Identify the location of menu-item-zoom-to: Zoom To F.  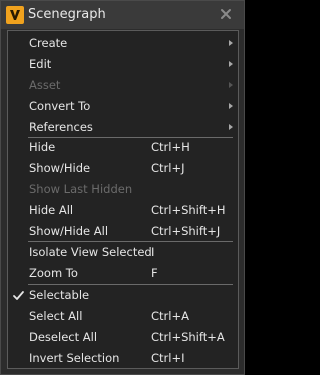
(123, 273).